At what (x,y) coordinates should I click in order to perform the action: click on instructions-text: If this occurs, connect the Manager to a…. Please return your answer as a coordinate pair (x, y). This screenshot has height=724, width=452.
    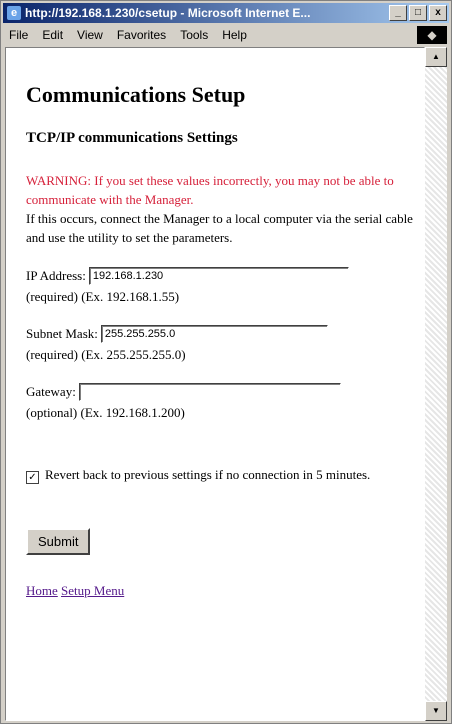
    Looking at the image, I should click on (219, 228).